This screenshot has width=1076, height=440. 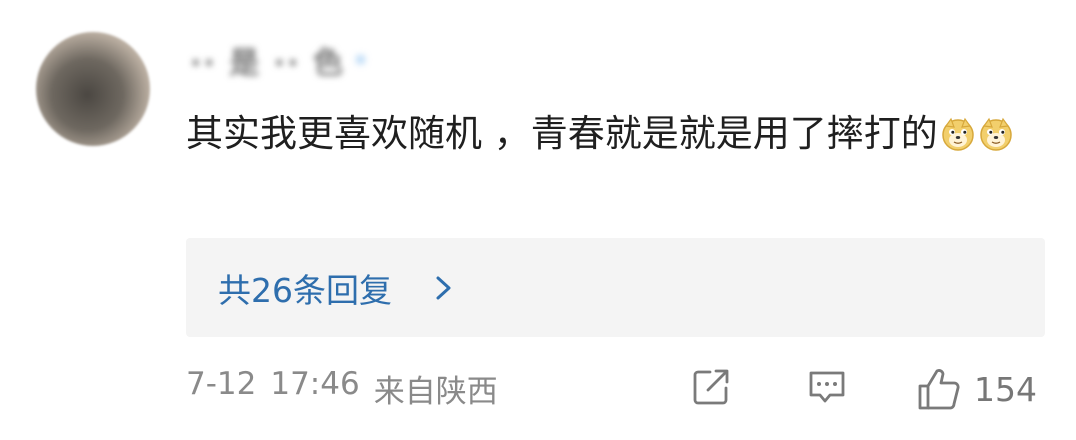 I want to click on like-count: 154, so click(x=1005, y=389).